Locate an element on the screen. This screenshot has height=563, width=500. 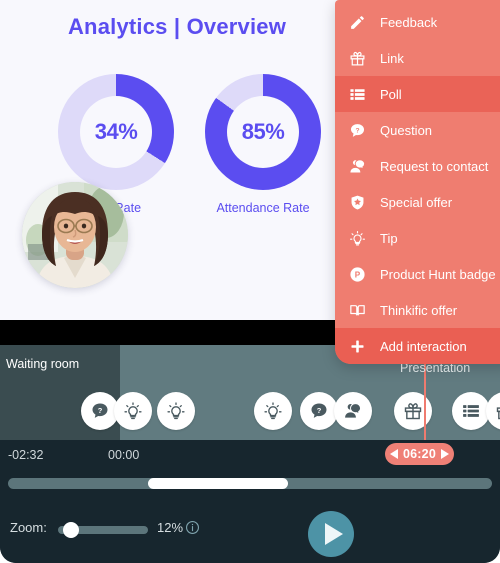
timeline-marker-poll is located at coordinates (471, 411).